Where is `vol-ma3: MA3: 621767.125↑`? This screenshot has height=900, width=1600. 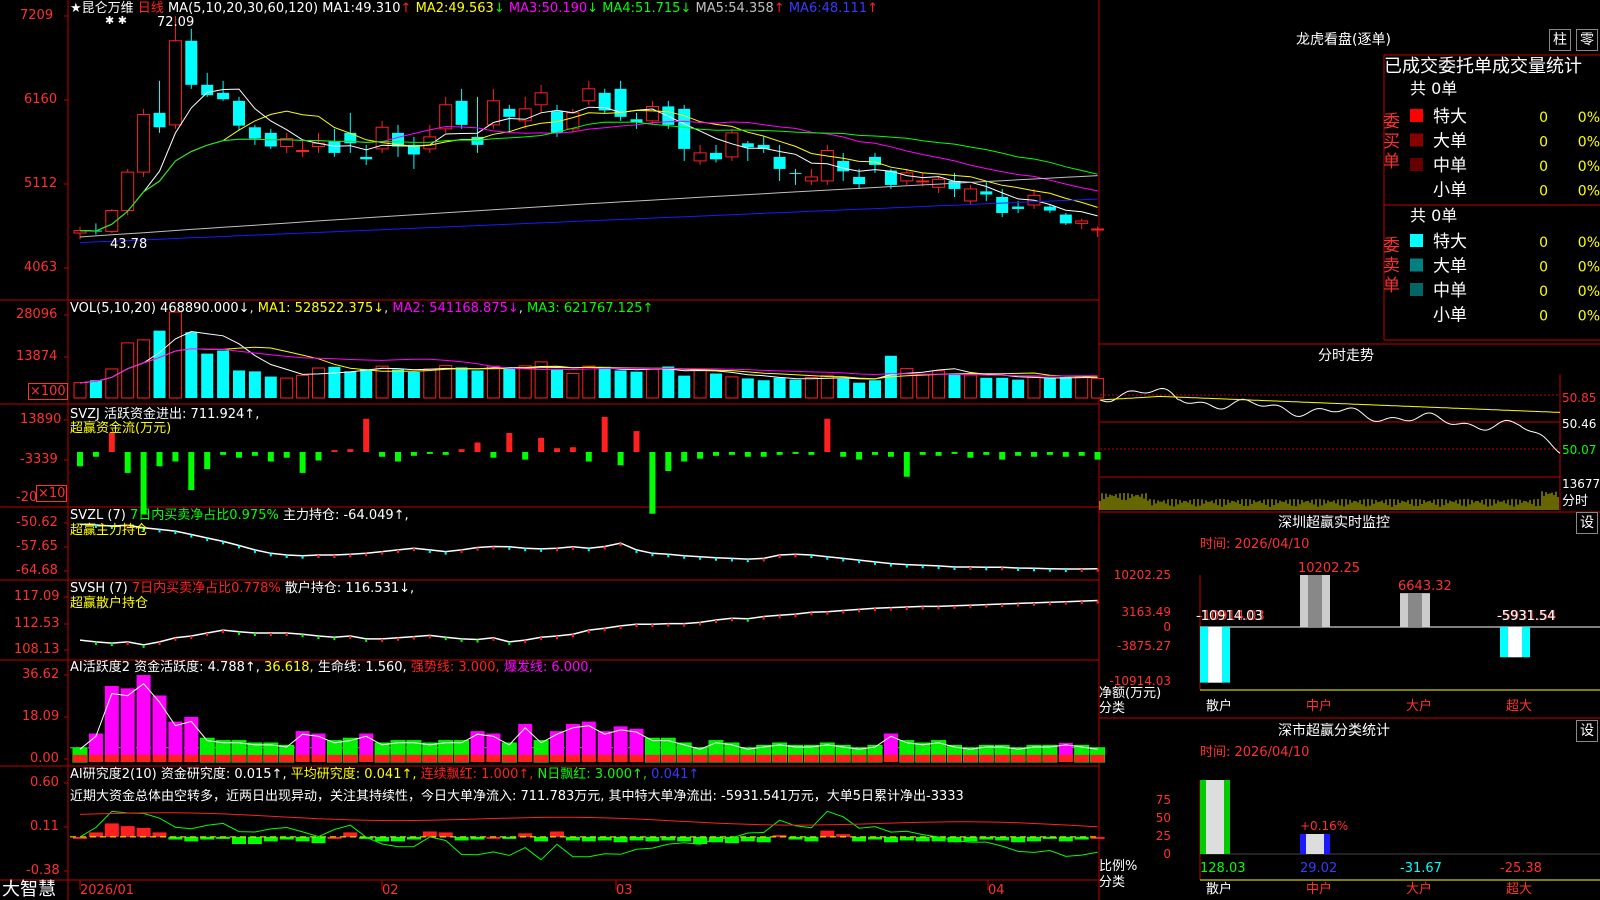
vol-ma3: MA3: 621767.125↑ is located at coordinates (590, 308).